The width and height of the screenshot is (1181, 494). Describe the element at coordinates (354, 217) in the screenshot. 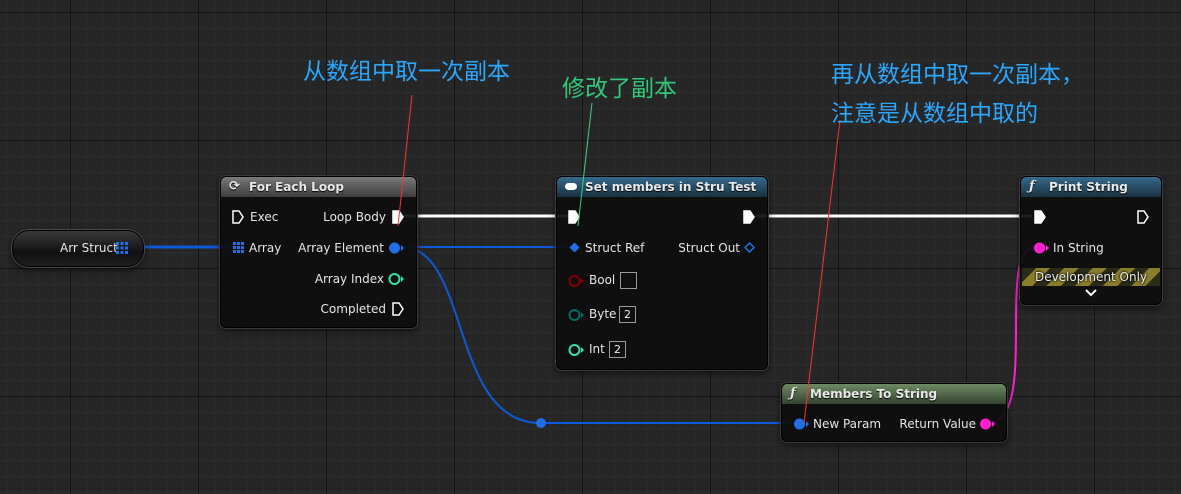

I see `loop-body-label: Loop Body` at that location.